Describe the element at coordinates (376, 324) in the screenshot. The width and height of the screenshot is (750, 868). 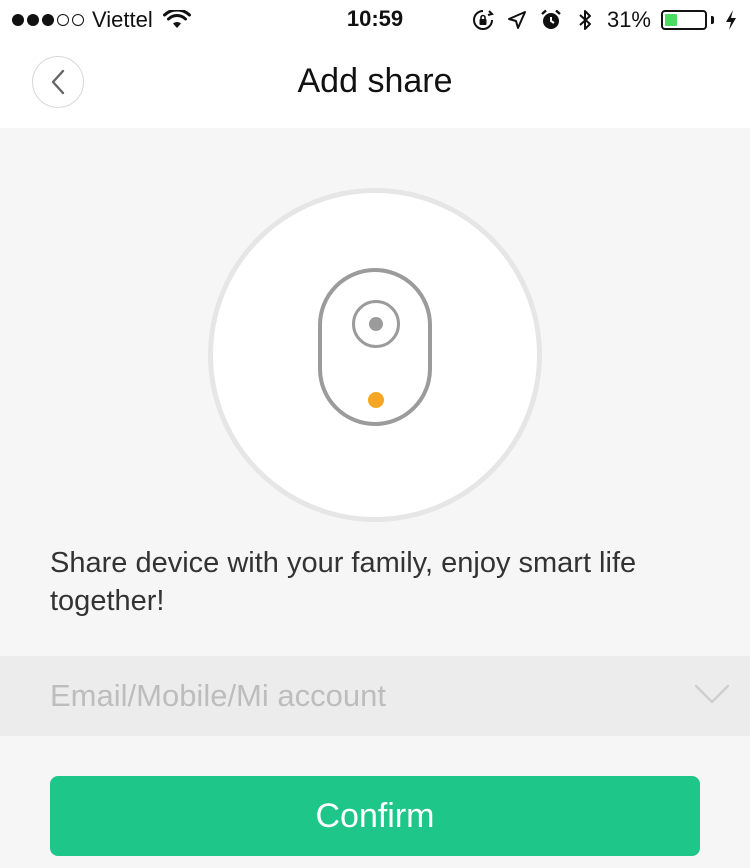
I see `camera-lens-icon` at that location.